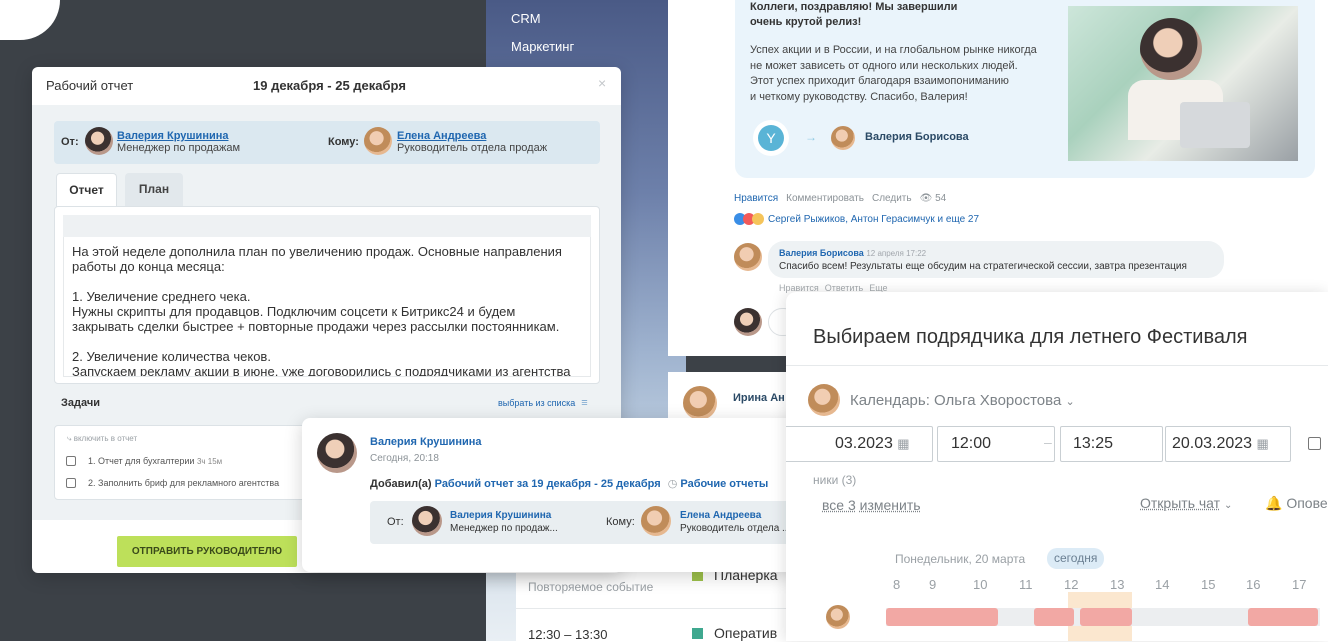  What do you see at coordinates (472, 148) in the screenshot?
I see `to-role: Руководитель отдела продаж` at bounding box center [472, 148].